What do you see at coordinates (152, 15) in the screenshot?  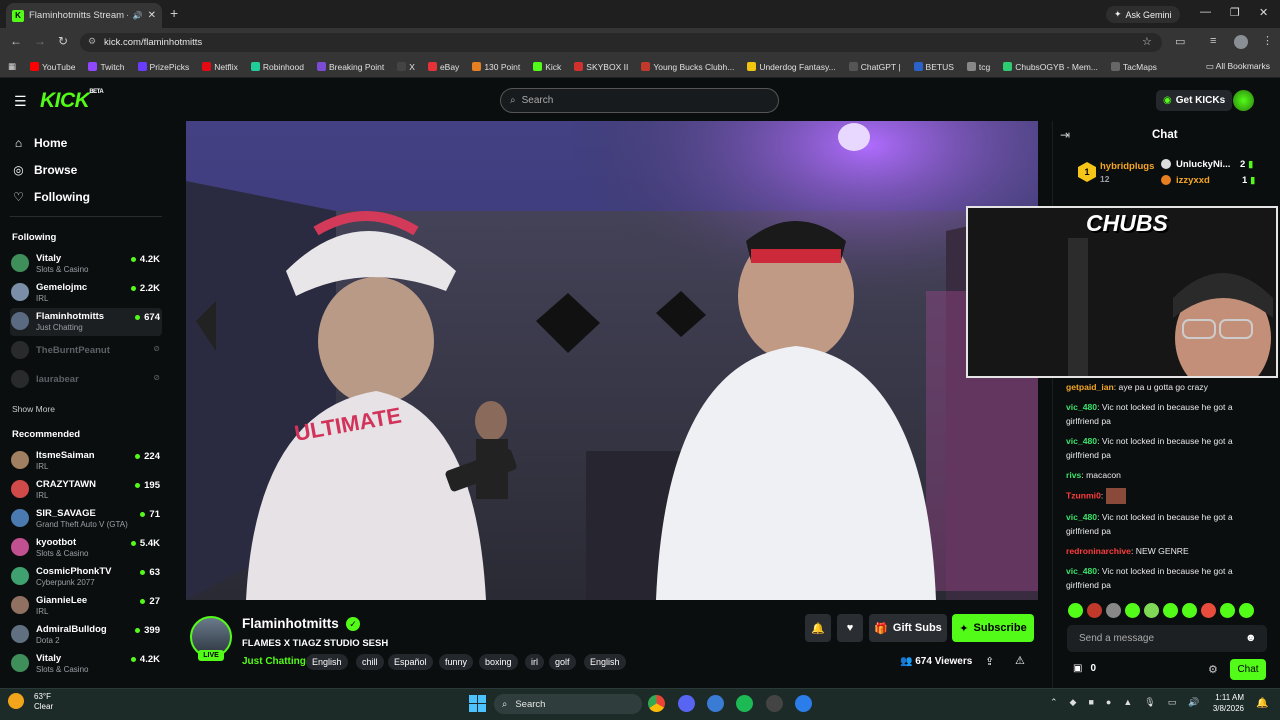 I see `tab-close-icon: ✕` at bounding box center [152, 15].